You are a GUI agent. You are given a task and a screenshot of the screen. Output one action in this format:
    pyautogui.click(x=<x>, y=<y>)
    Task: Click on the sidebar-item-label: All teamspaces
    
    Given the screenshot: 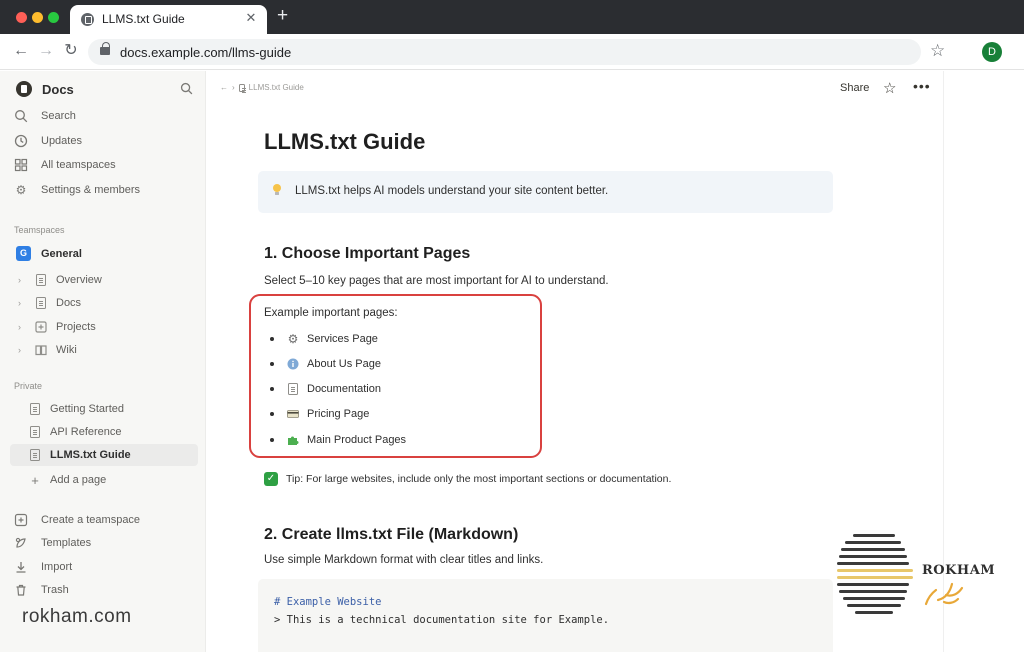 What is the action you would take?
    pyautogui.click(x=78, y=165)
    